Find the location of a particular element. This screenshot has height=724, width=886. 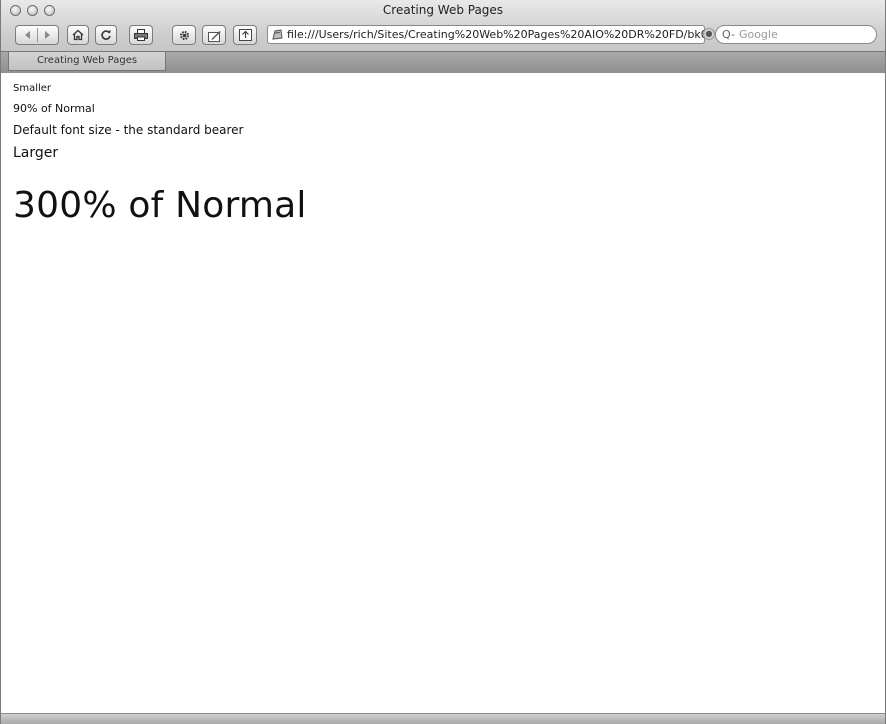

add-bookmark-button is located at coordinates (245, 35).